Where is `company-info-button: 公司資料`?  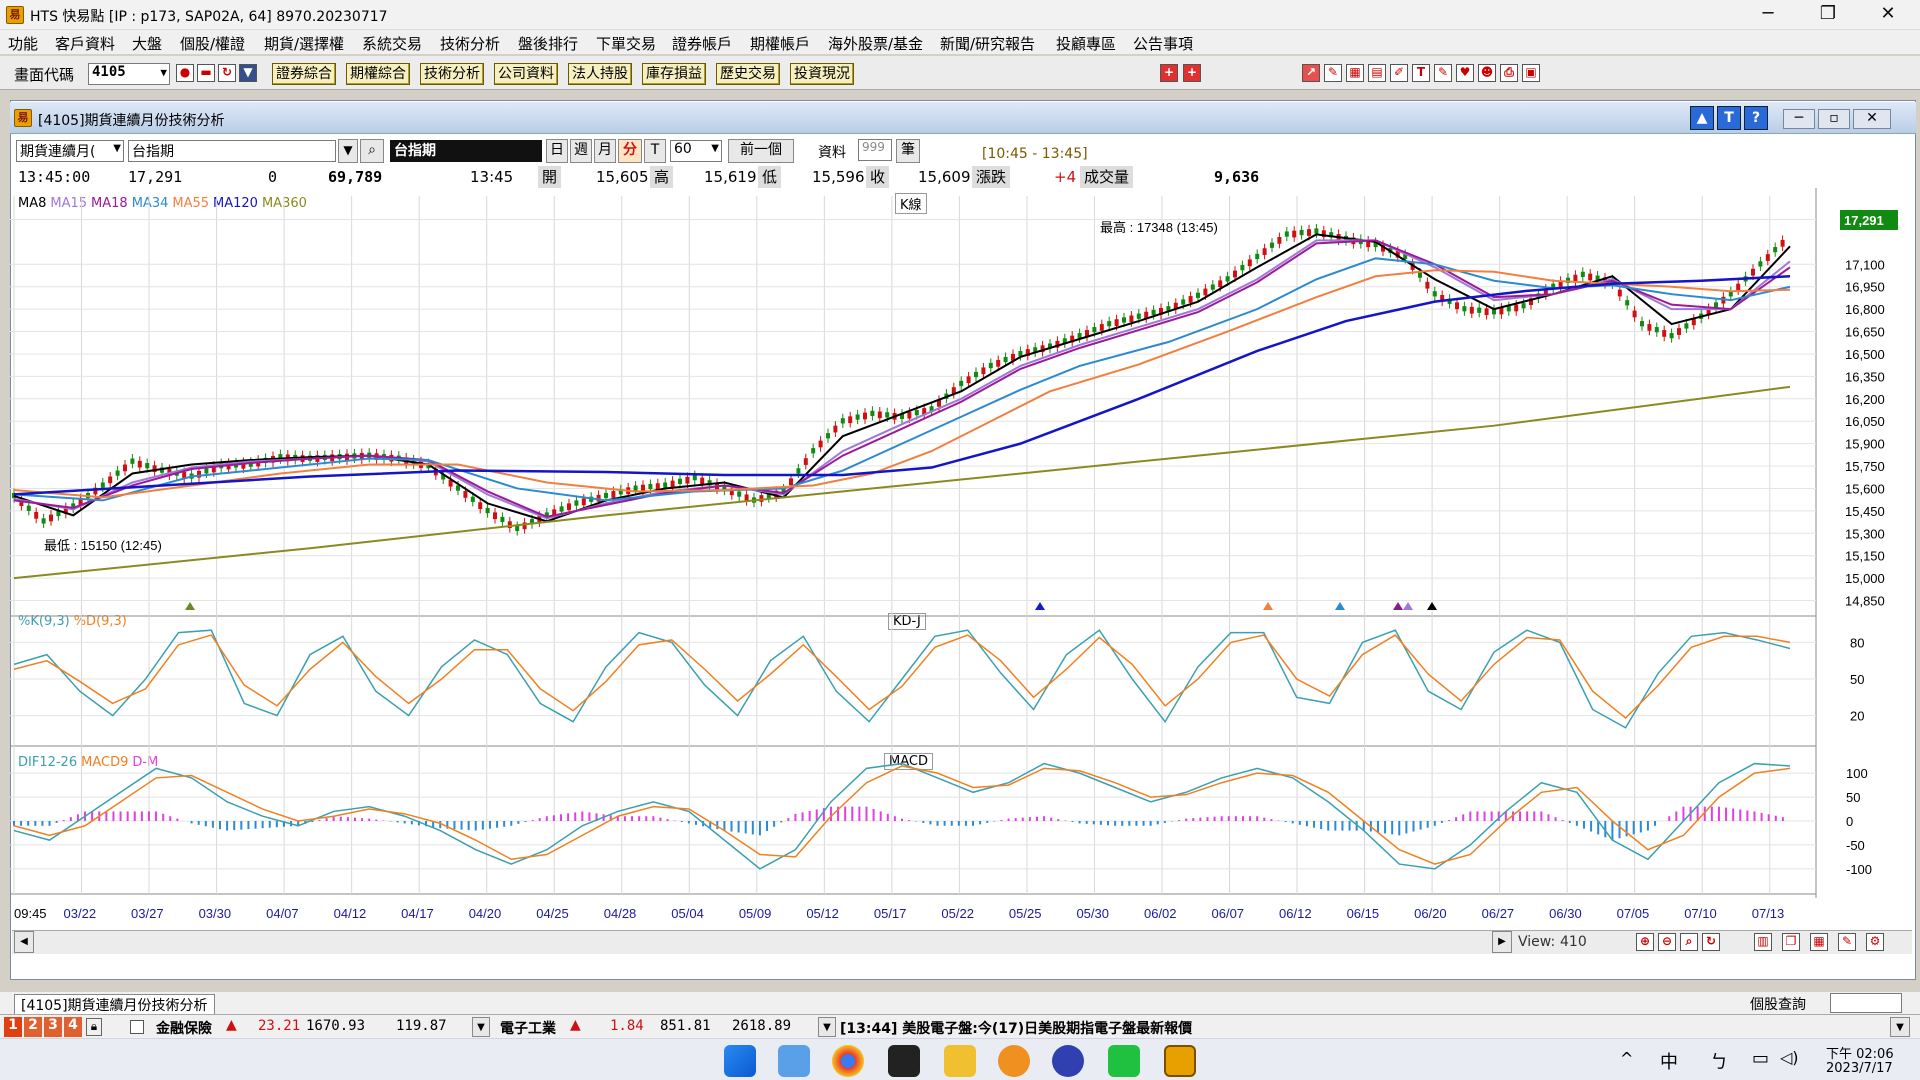
company-info-button: 公司資料 is located at coordinates (526, 74).